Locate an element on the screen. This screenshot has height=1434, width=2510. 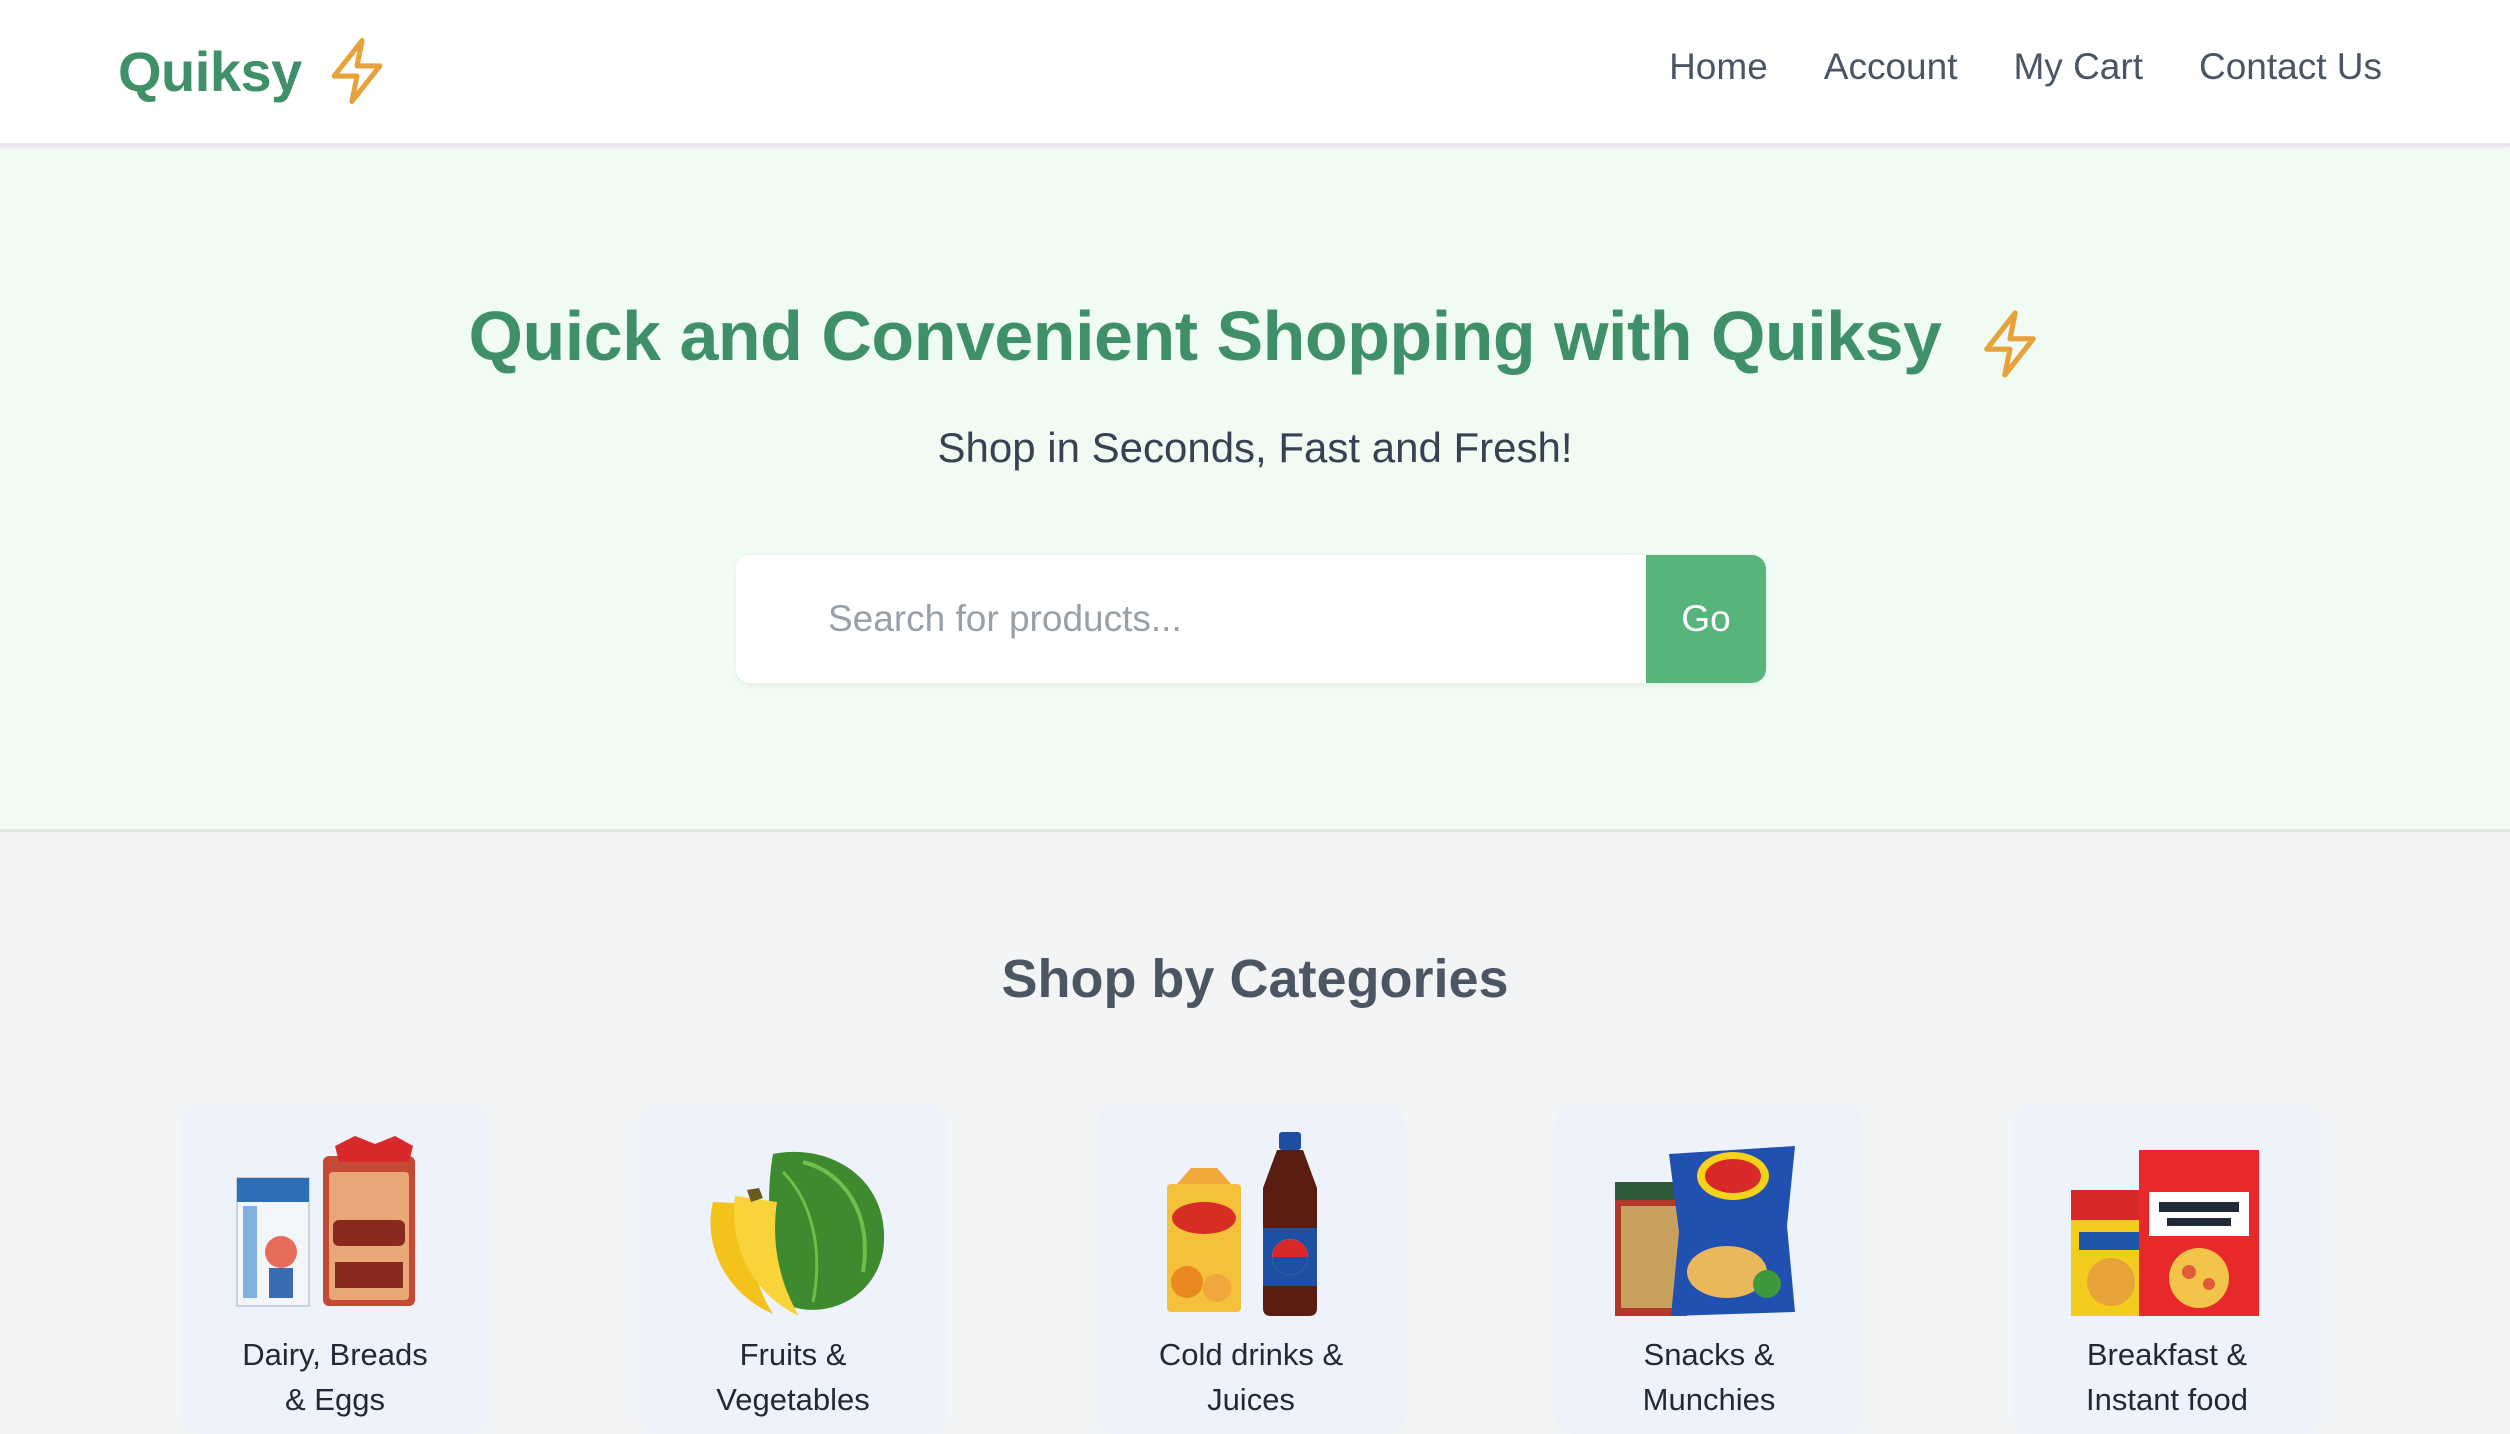
main-nav: Home Account My Cart Contact Us is located at coordinates (2025, 67).